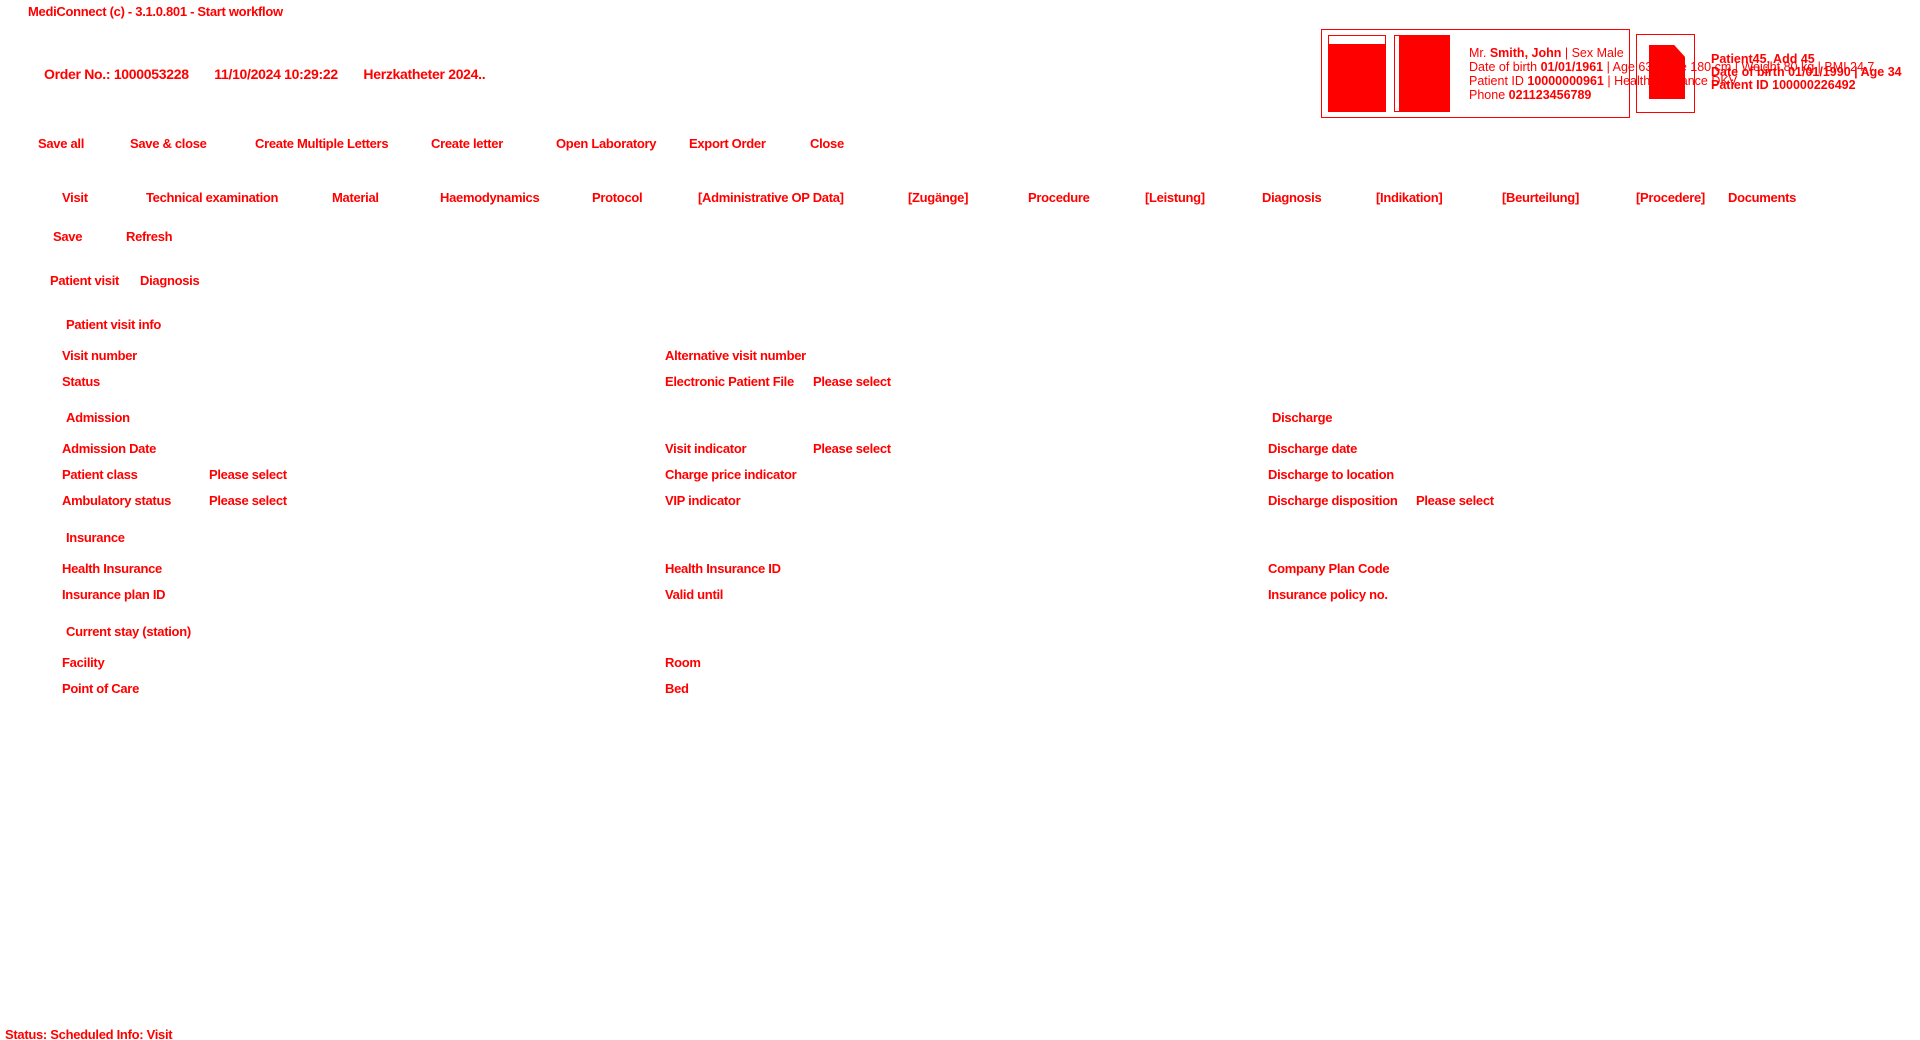 The height and width of the screenshot is (1040, 1920). I want to click on tab-zugaenge: [Zugänge], so click(938, 197).